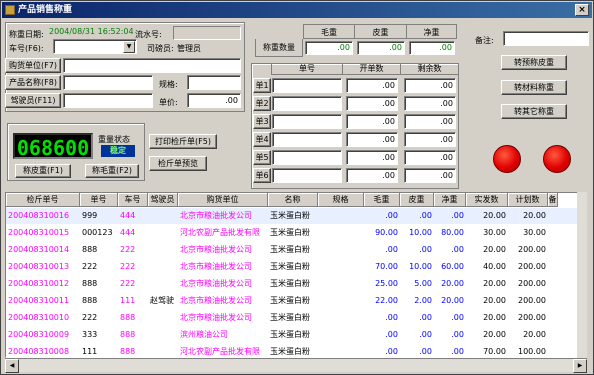 The width and height of the screenshot is (594, 375). I want to click on driver-button: 驾驶员(F11), so click(33, 100).